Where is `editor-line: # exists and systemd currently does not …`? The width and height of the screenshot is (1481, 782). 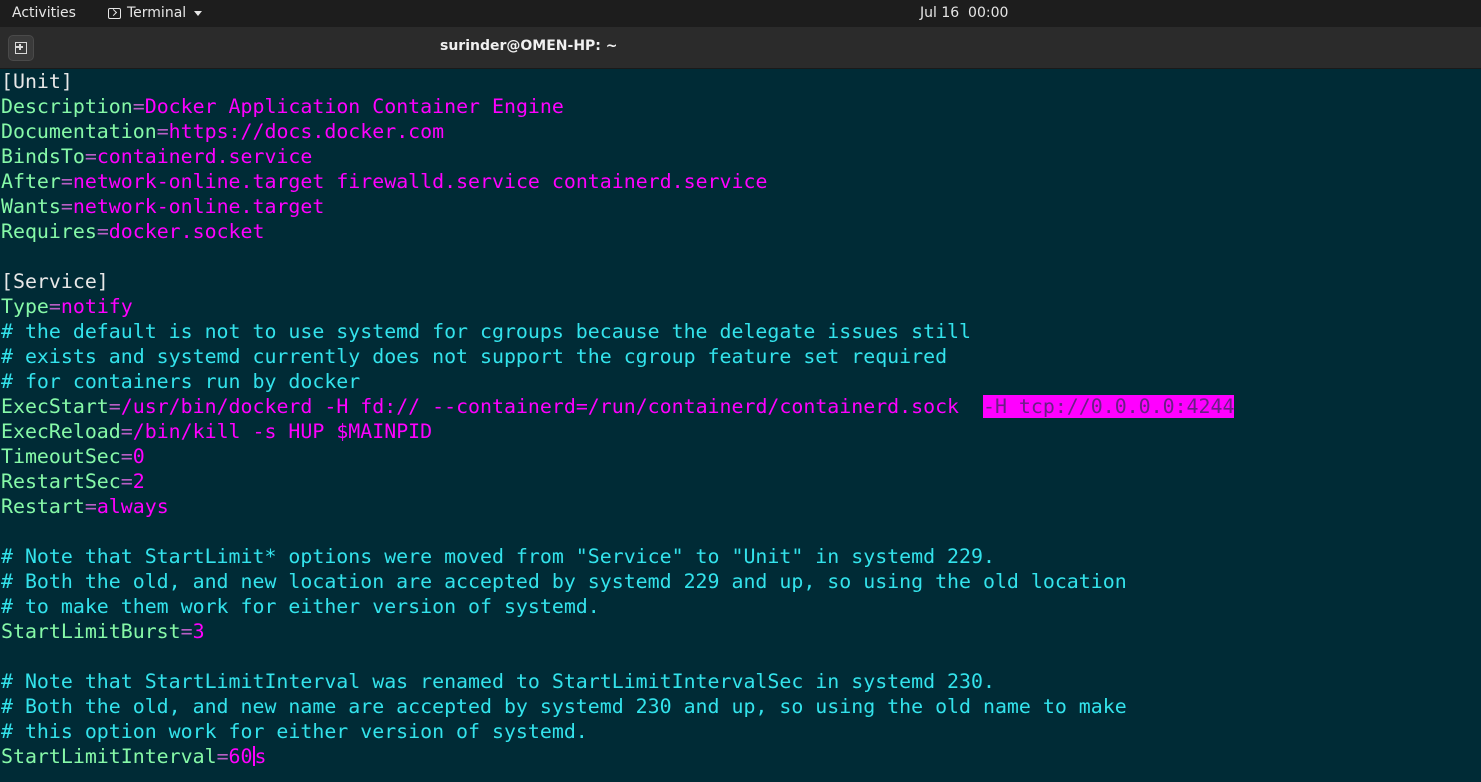
editor-line: # exists and systemd currently does not … is located at coordinates (617, 356).